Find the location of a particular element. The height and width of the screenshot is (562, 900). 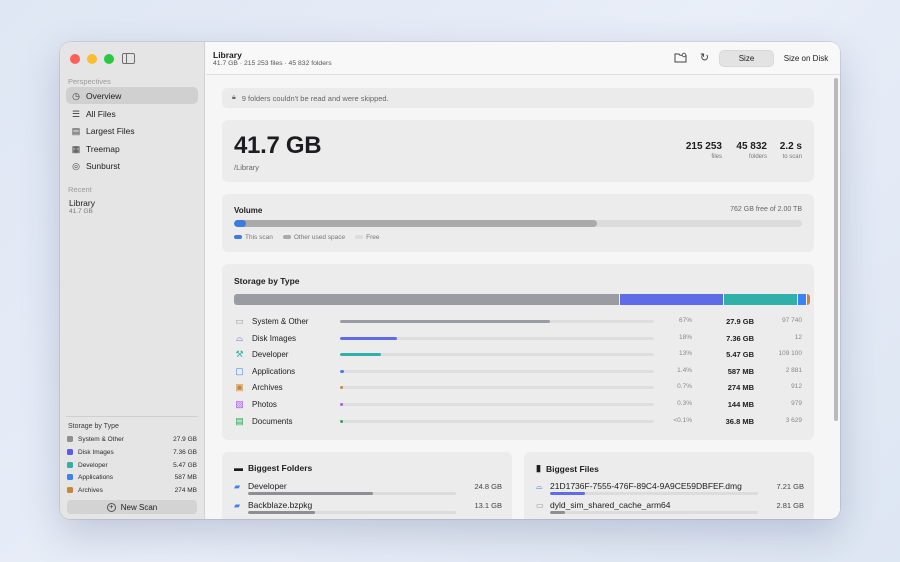

file-size: 2.81 GB is located at coordinates (790, 505).